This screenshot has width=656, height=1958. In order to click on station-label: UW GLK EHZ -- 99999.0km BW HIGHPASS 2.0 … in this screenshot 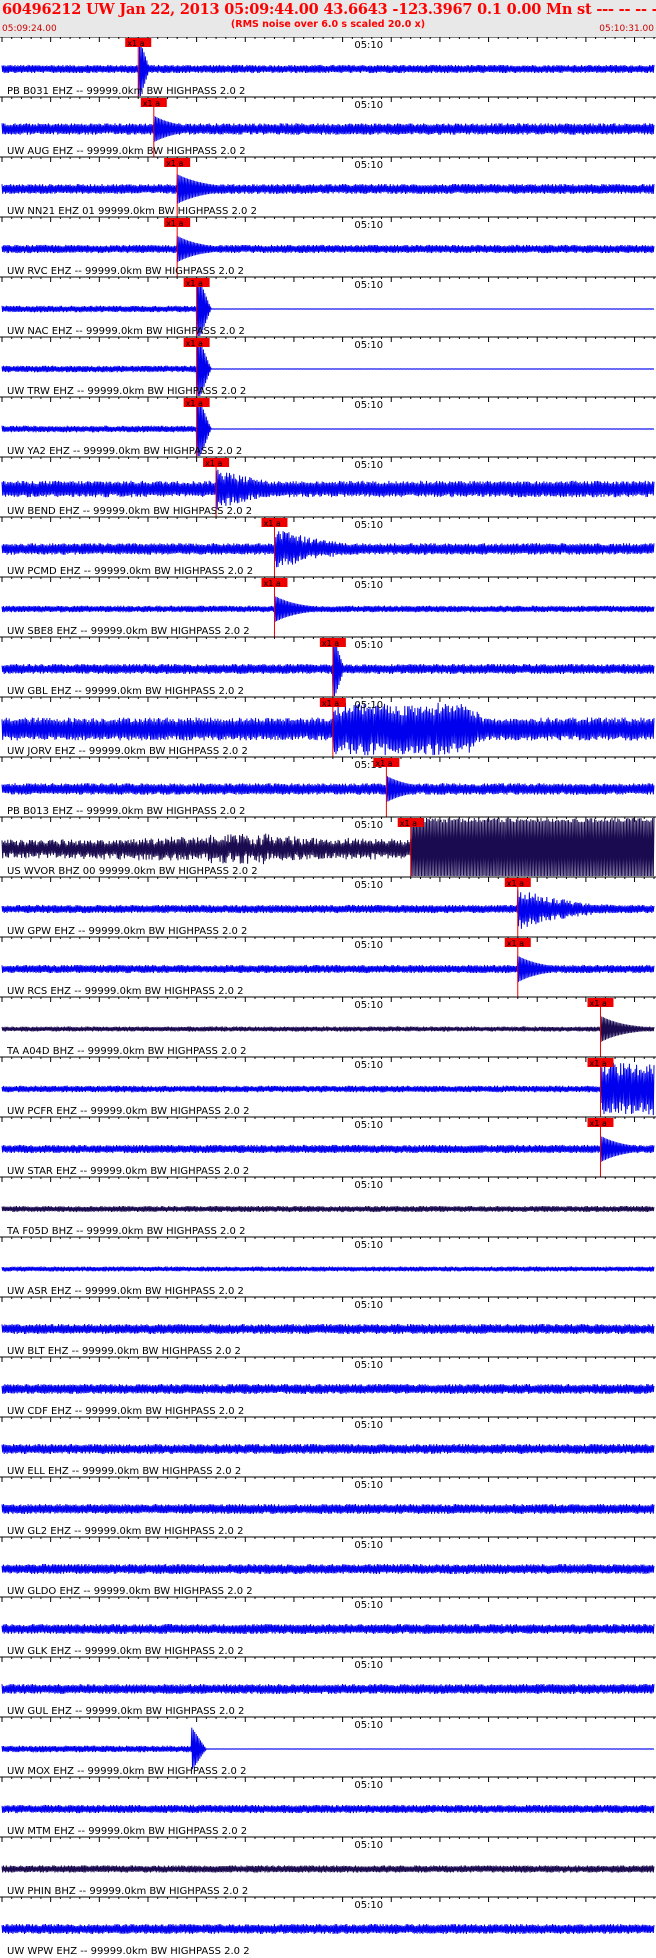, I will do `click(125, 1651)`.